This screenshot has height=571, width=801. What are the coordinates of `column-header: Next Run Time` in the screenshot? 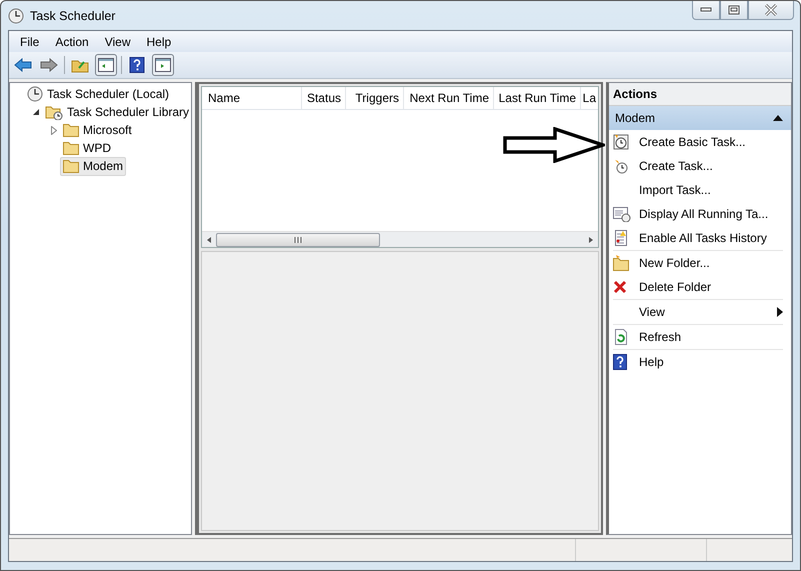 It's located at (449, 98).